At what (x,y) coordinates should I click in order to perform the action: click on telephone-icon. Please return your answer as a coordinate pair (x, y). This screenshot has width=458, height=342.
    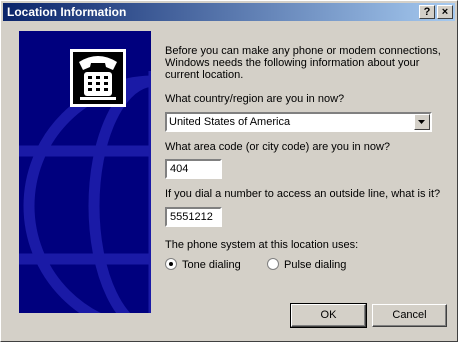
    Looking at the image, I should click on (98, 78).